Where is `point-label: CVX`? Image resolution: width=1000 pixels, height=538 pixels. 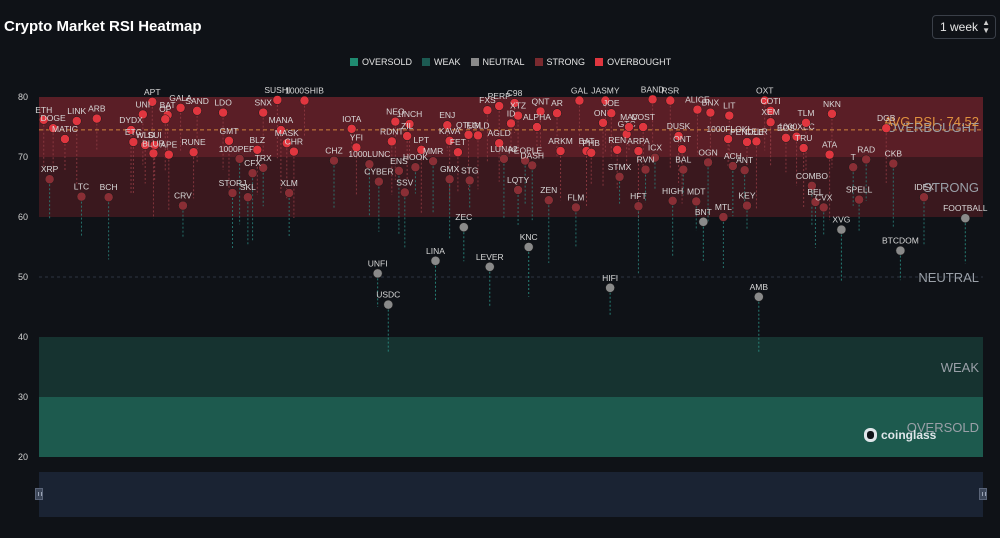 point-label: CVX is located at coordinates (824, 197).